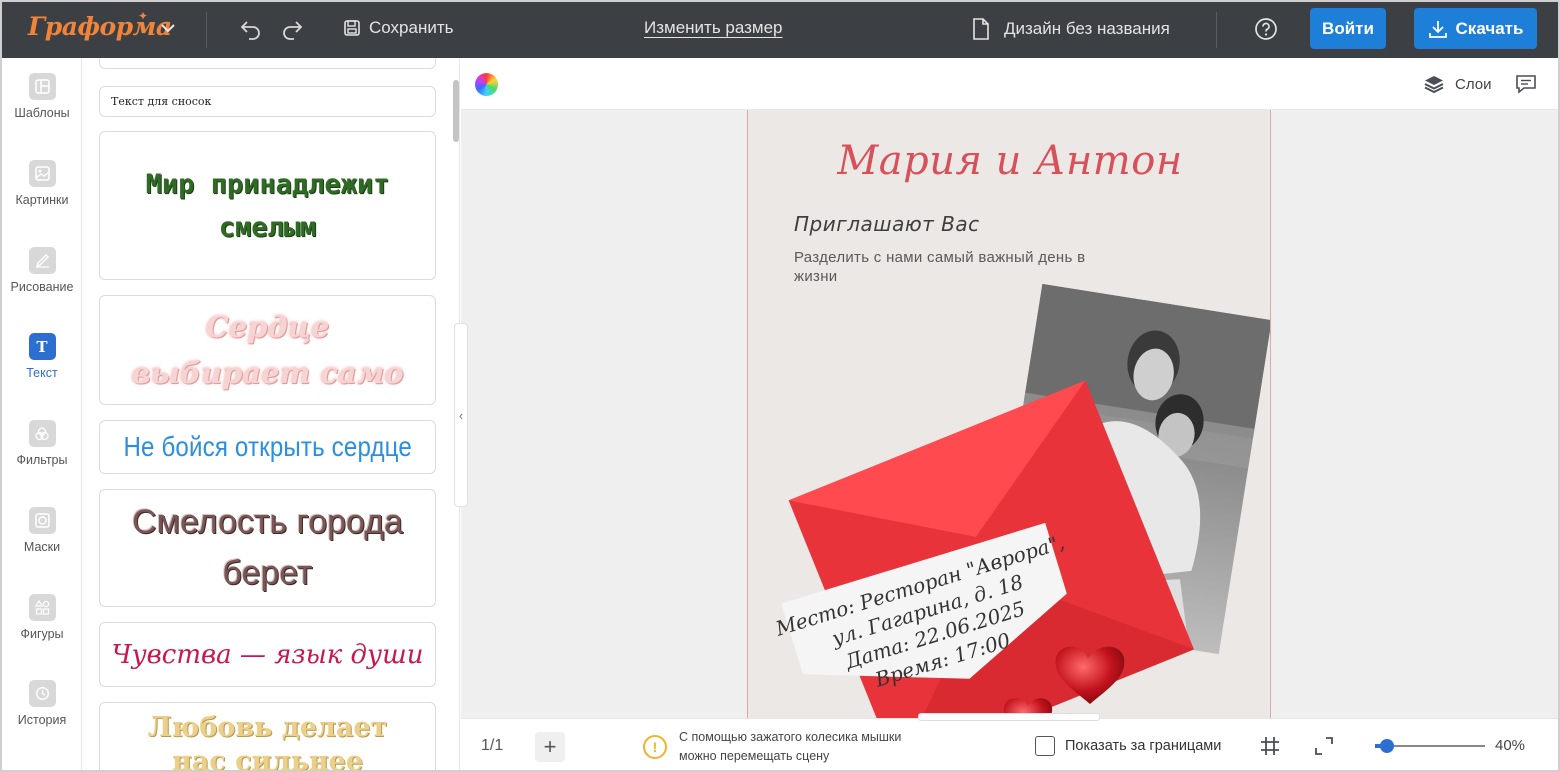 The width and height of the screenshot is (1560, 772). What do you see at coordinates (267, 63) in the screenshot?
I see `text-preset-card` at bounding box center [267, 63].